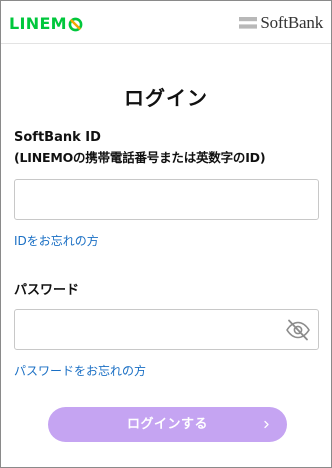 The image size is (332, 468). I want to click on linemo-logo-o-icon, so click(75, 24).